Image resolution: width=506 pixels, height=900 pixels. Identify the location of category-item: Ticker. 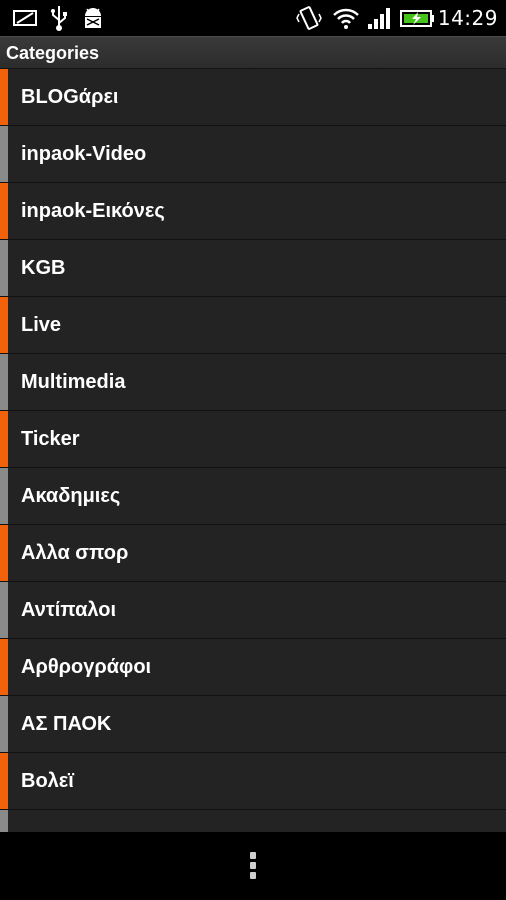
(253, 439).